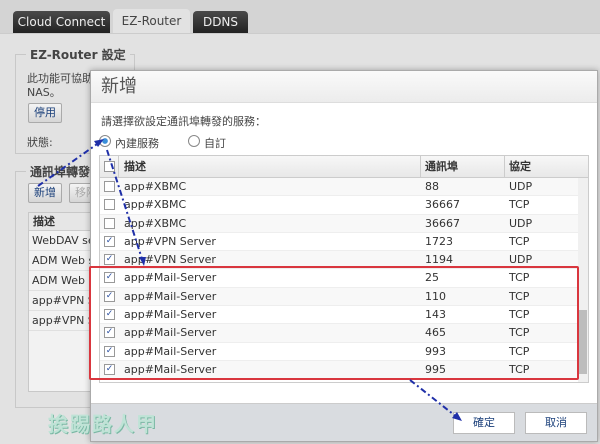 The width and height of the screenshot is (600, 444). I want to click on arrow-to-ok, so click(434, 399).